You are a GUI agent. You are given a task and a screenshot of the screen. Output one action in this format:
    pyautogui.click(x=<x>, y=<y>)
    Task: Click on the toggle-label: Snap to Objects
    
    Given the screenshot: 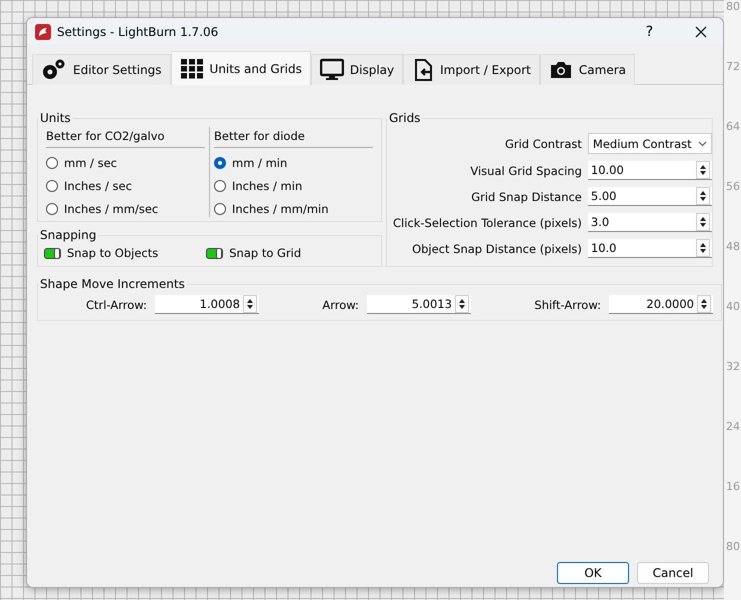 What is the action you would take?
    pyautogui.click(x=112, y=253)
    